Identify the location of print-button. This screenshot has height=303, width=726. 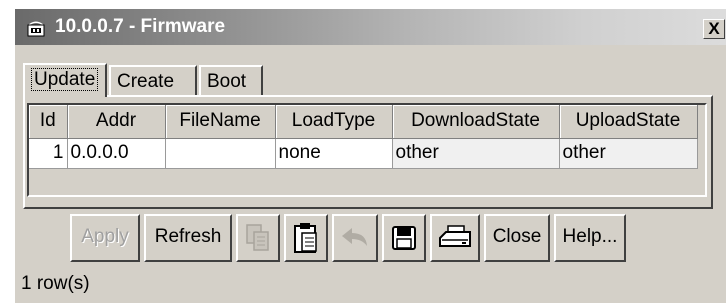
(455, 238).